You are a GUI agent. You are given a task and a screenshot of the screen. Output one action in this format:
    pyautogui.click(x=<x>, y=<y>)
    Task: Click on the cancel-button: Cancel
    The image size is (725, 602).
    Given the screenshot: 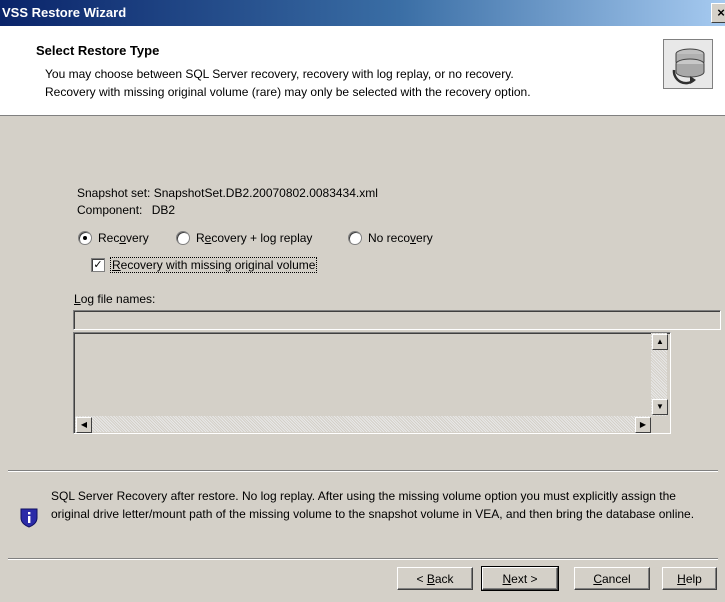 What is the action you would take?
    pyautogui.click(x=612, y=578)
    